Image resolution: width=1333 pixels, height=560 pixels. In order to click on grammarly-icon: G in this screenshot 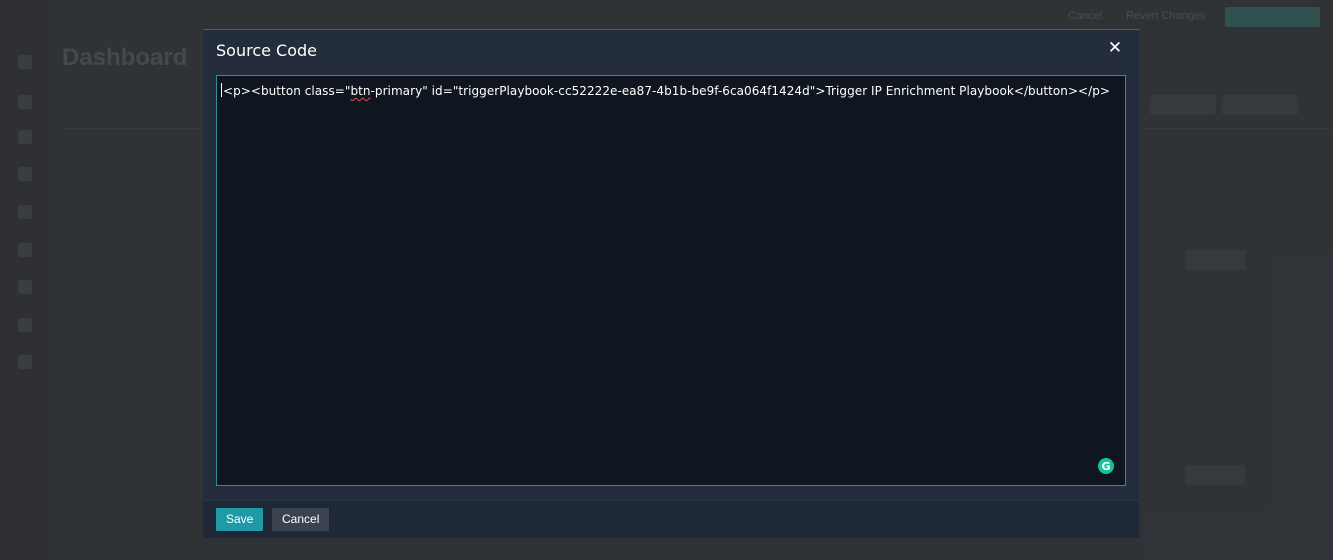, I will do `click(1106, 466)`.